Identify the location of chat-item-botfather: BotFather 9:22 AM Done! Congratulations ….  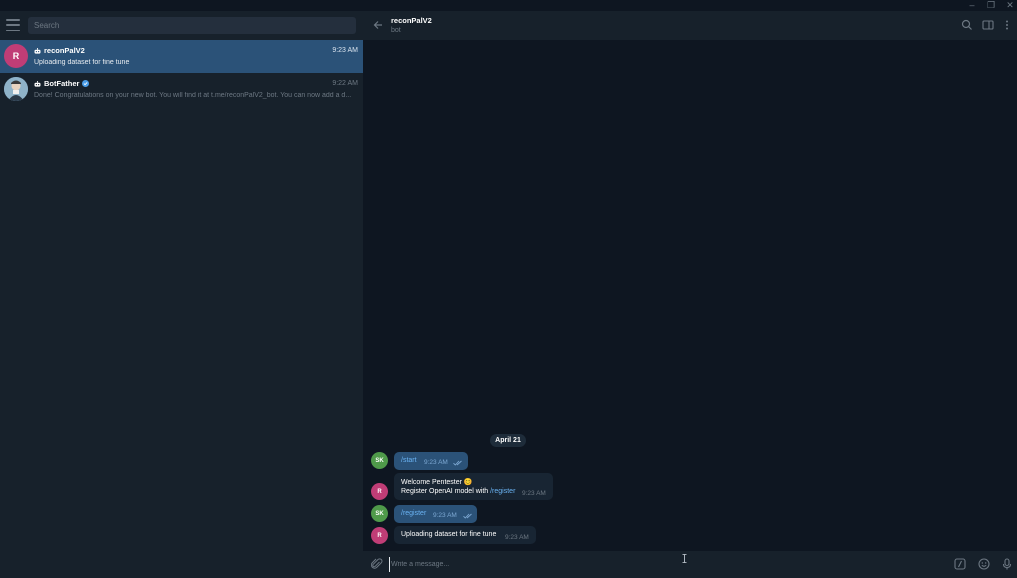
(181, 89).